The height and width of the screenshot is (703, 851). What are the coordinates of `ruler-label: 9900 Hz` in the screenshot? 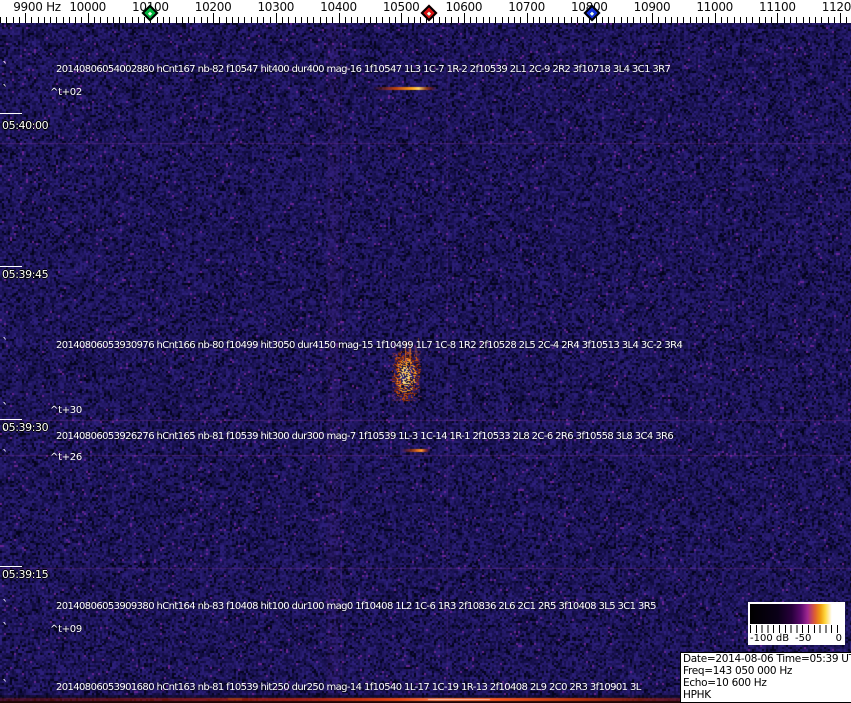 It's located at (37, 7).